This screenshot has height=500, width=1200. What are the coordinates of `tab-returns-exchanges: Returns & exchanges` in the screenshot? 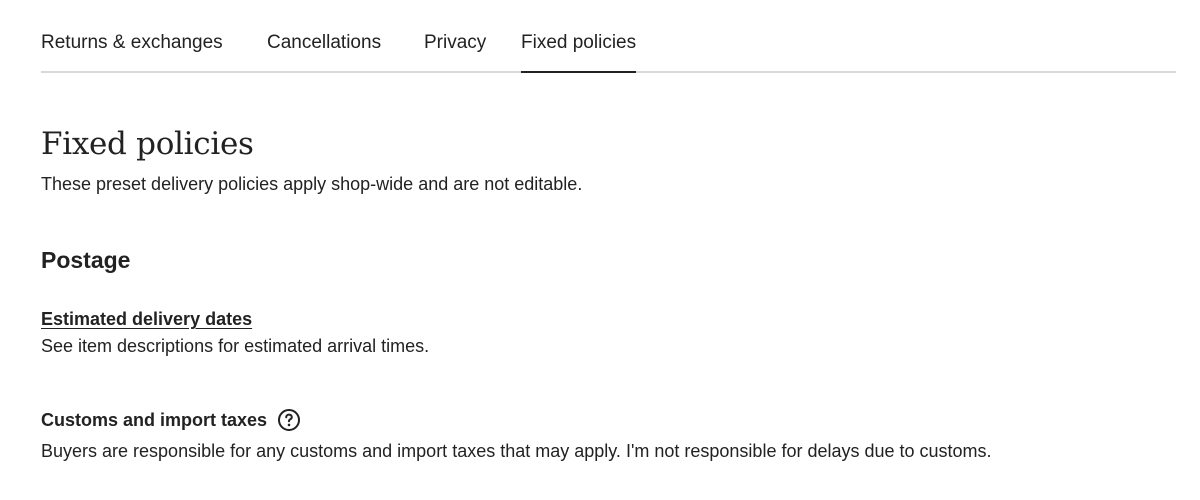 It's located at (132, 51).